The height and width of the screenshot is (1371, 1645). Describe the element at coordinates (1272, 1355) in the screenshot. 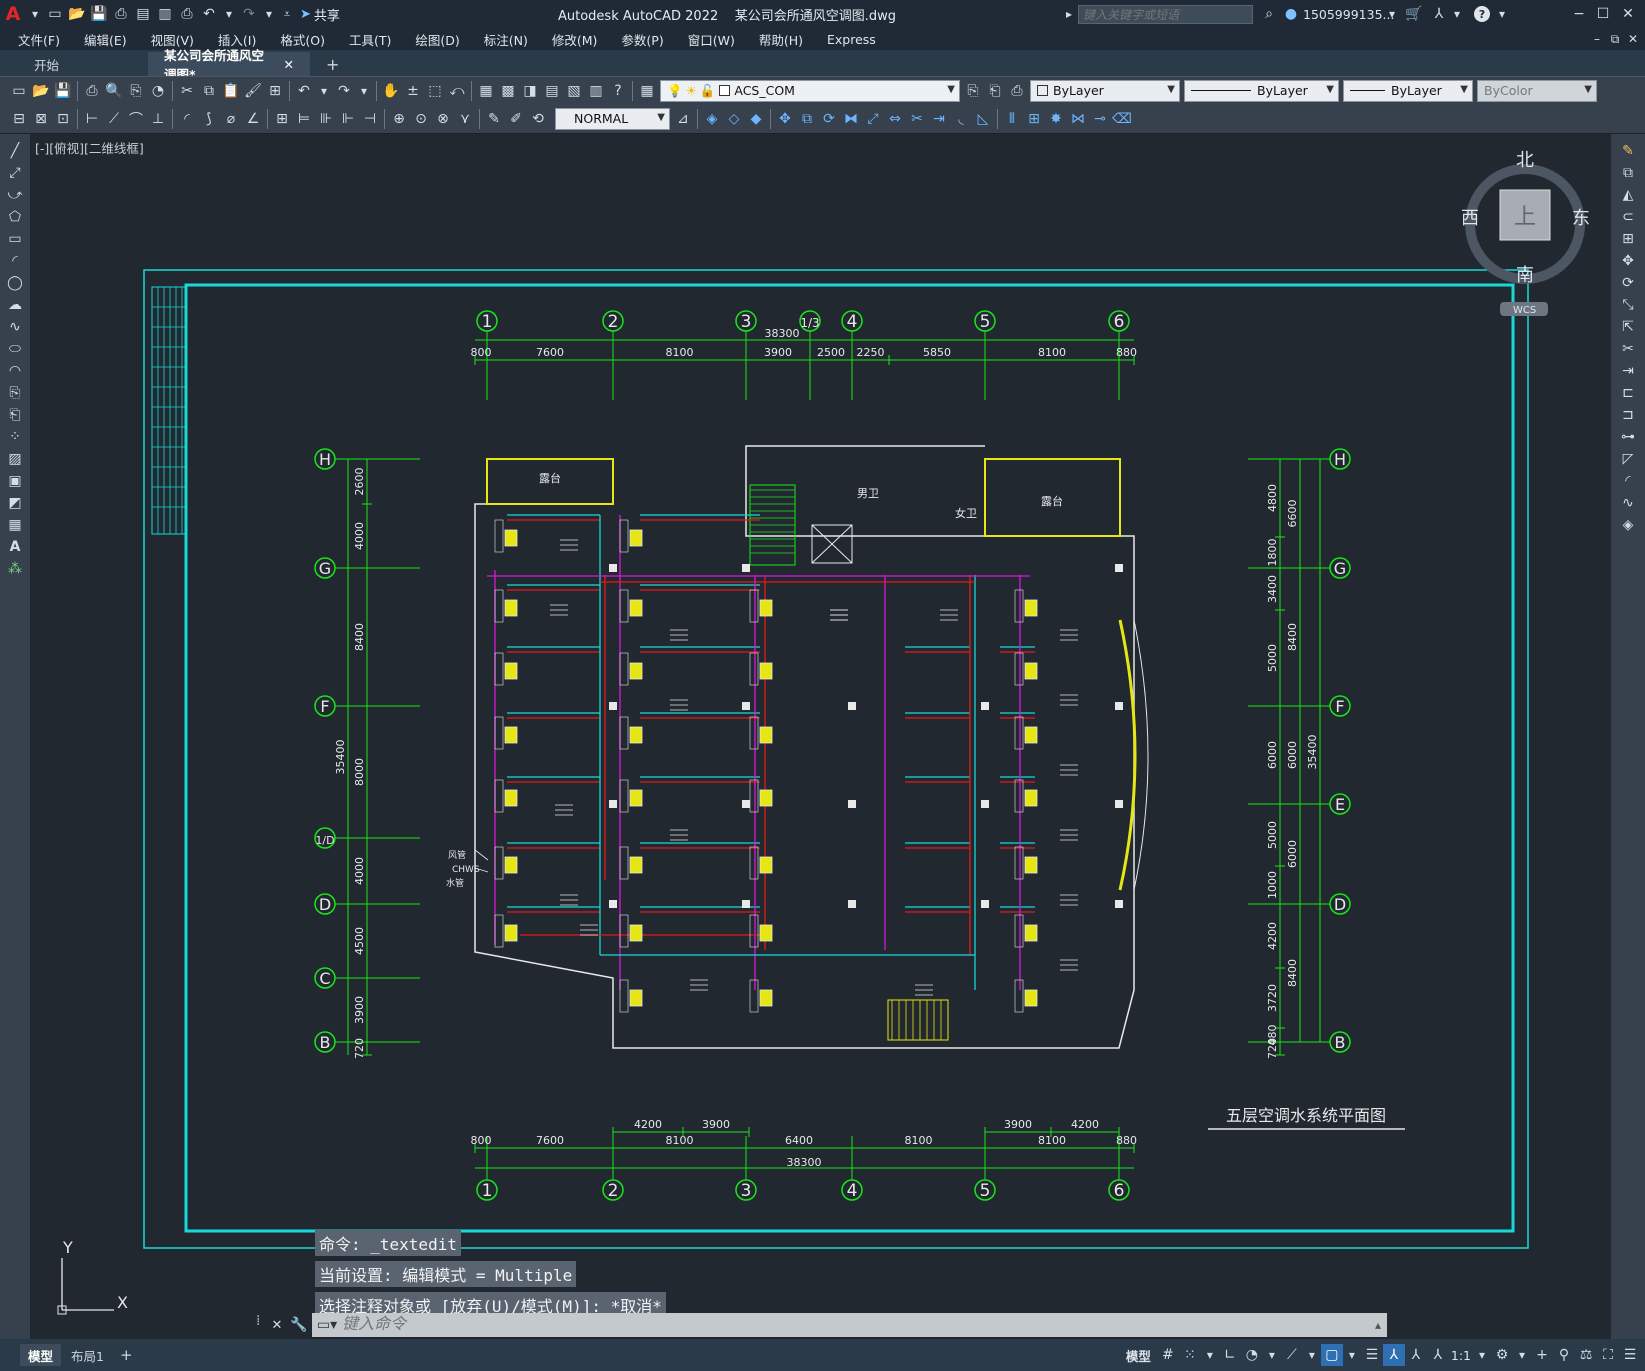

I see `polar-dropdown-icon: ▾` at that location.